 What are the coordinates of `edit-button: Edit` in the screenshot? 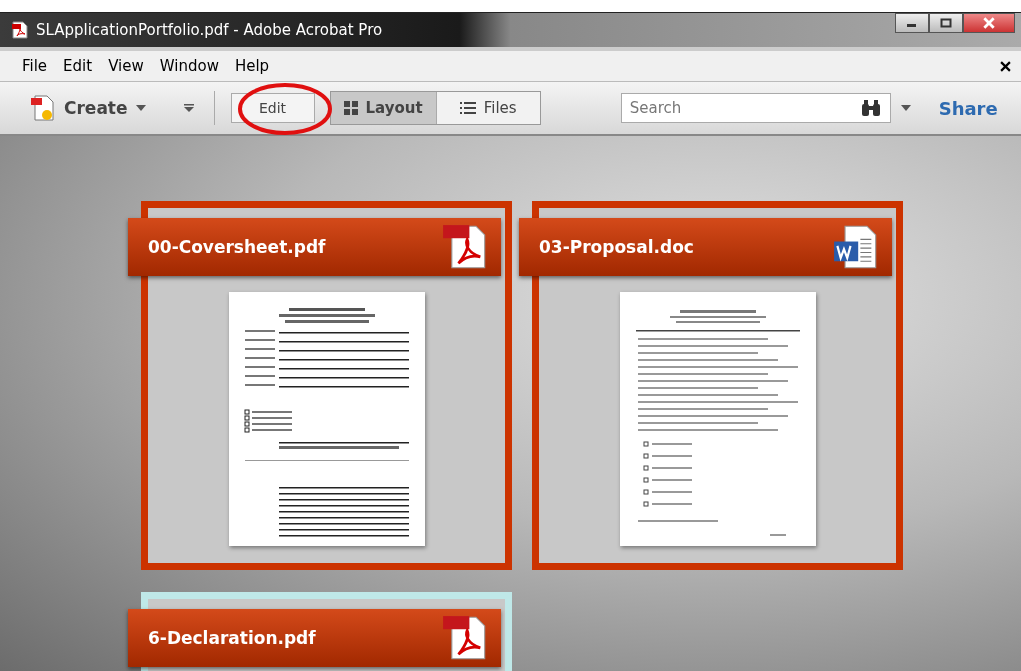 It's located at (272, 108).